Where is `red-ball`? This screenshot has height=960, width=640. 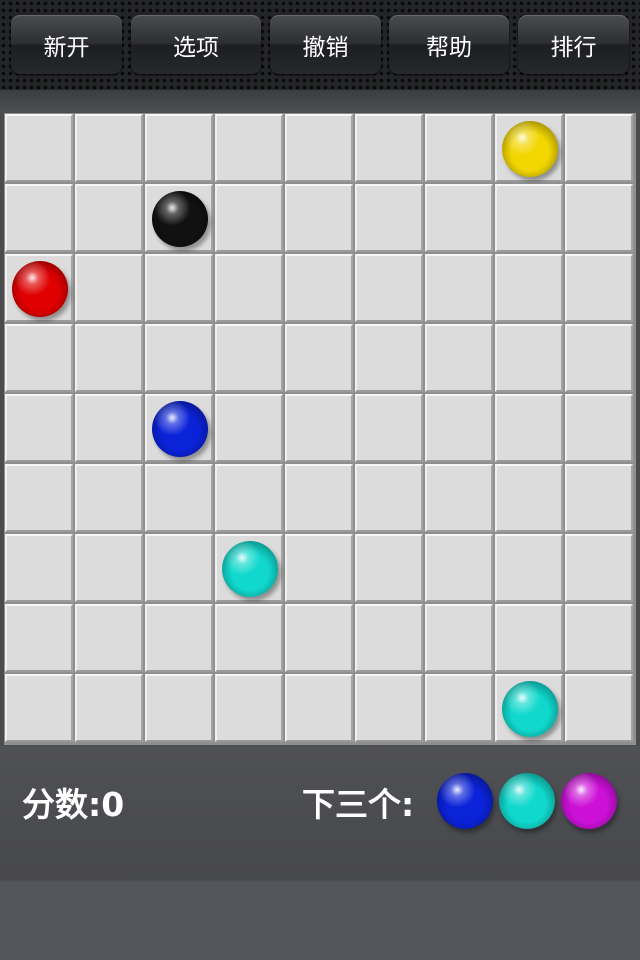 red-ball is located at coordinates (40, 289).